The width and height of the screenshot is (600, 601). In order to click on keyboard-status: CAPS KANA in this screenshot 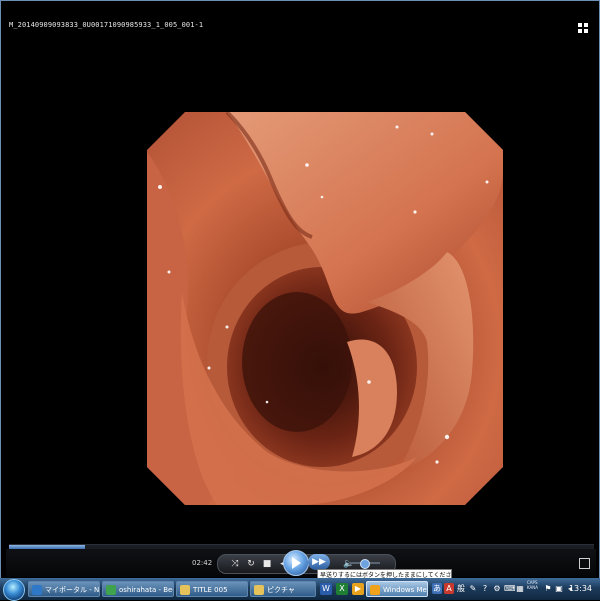, I will do `click(533, 585)`.